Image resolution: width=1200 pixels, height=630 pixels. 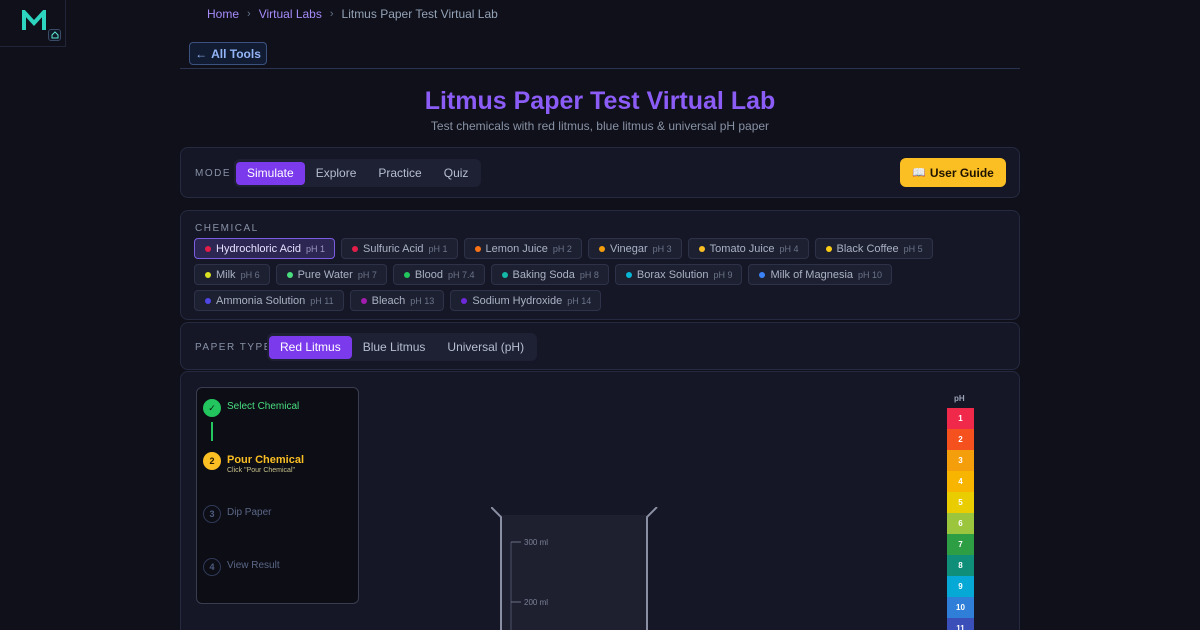 What do you see at coordinates (456, 173) in the screenshot?
I see `mode-quiz: Quiz` at bounding box center [456, 173].